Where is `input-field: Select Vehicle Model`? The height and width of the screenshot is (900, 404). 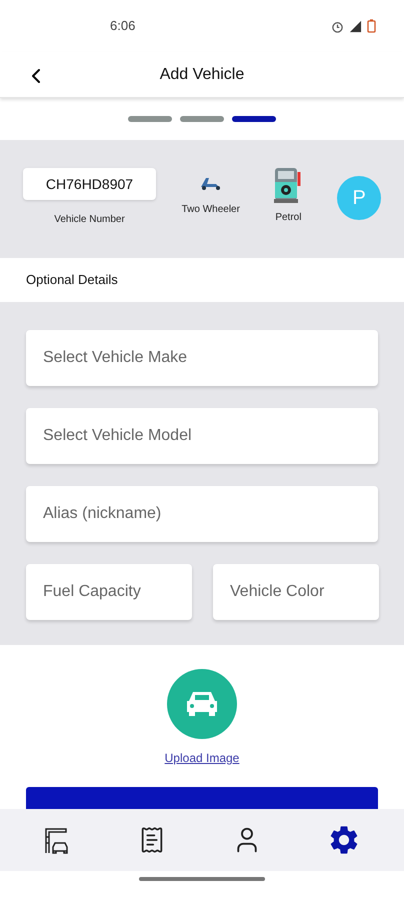
input-field: Select Vehicle Model is located at coordinates (202, 436).